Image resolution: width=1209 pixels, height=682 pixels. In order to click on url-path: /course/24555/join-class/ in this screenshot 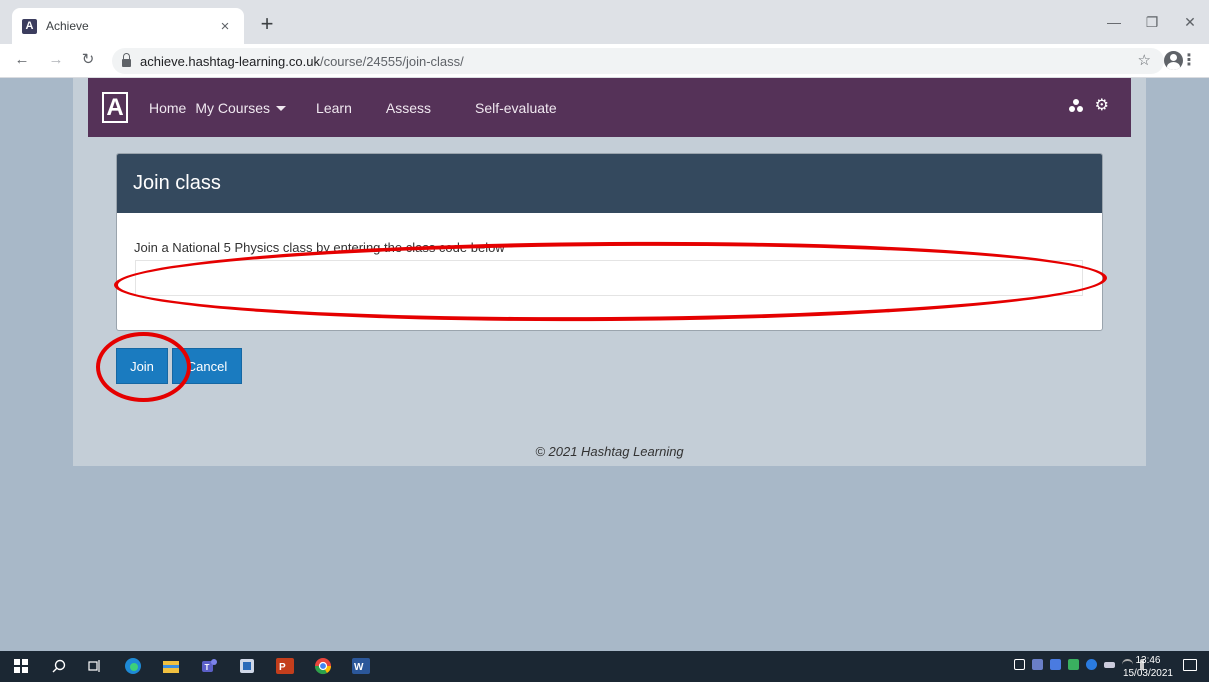, I will do `click(391, 61)`.